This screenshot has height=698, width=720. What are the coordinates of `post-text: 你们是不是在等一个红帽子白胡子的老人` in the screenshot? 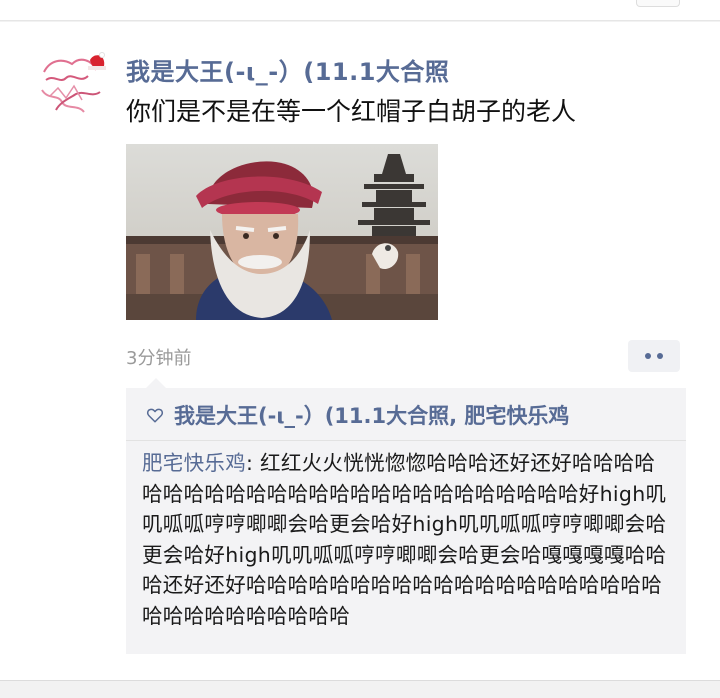 It's located at (351, 111).